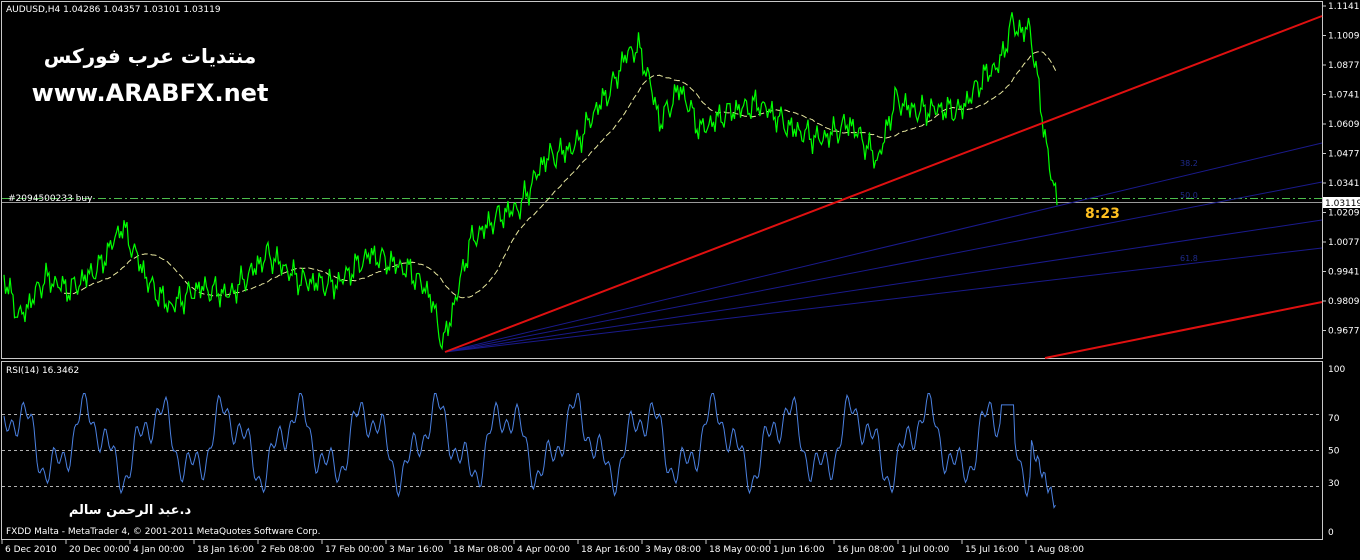 The height and width of the screenshot is (560, 1360). What do you see at coordinates (865, 550) in the screenshot?
I see `time-tick-label: 16 Jun 08:00` at bounding box center [865, 550].